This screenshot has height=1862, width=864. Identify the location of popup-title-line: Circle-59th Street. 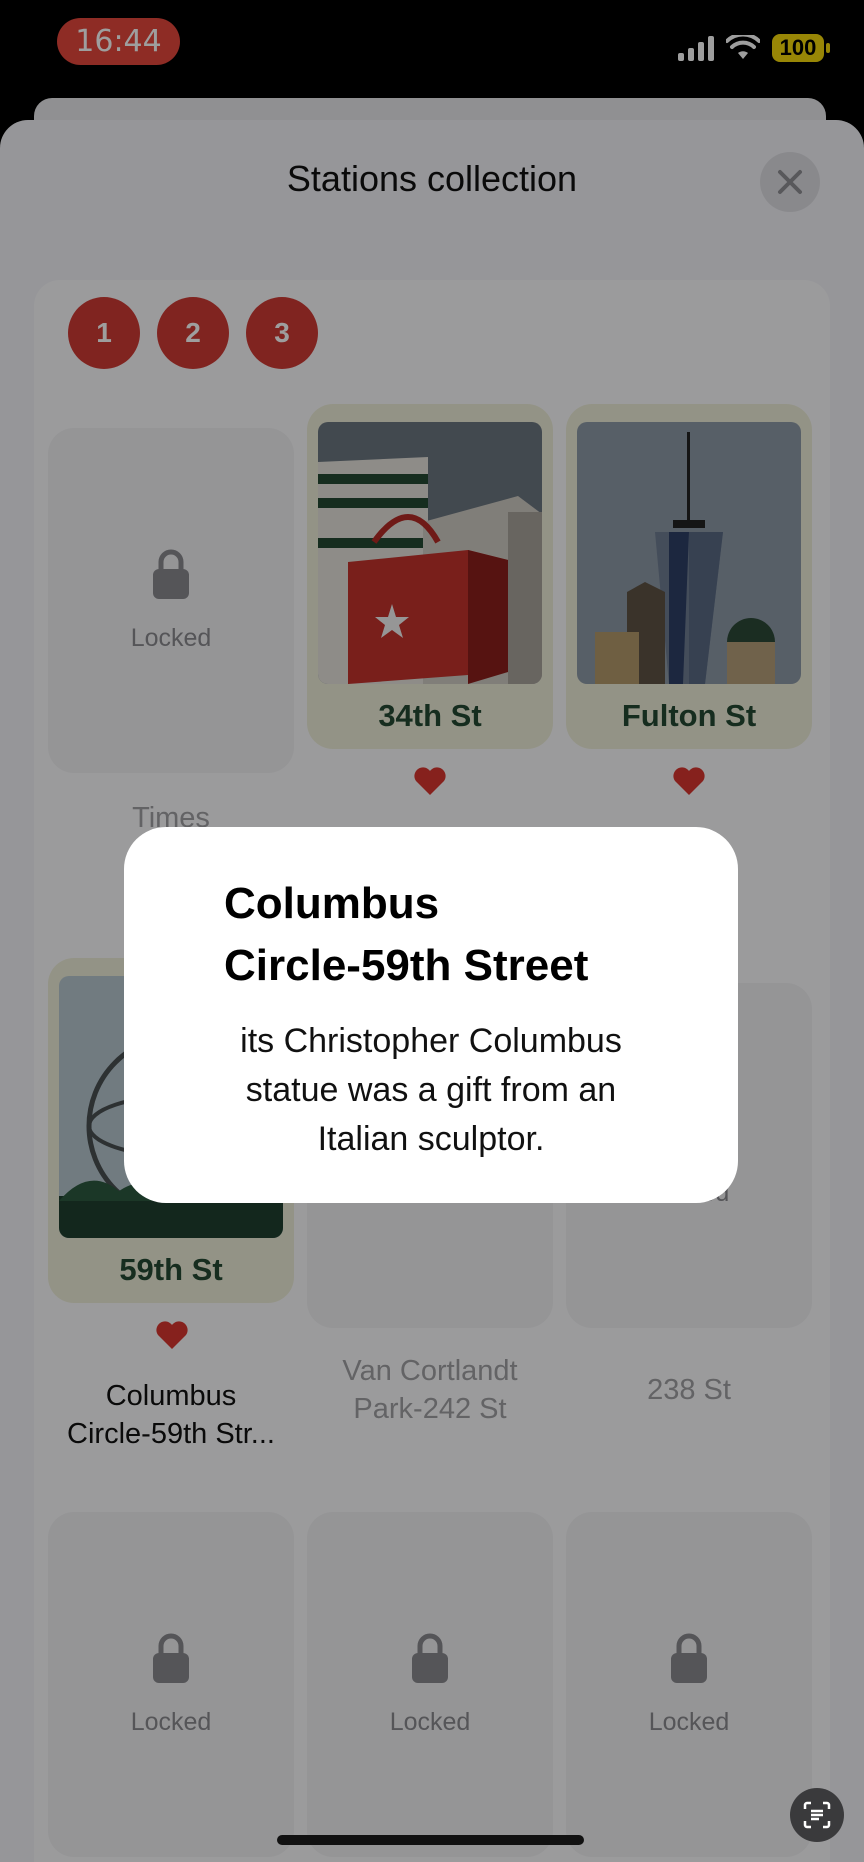
(406, 965).